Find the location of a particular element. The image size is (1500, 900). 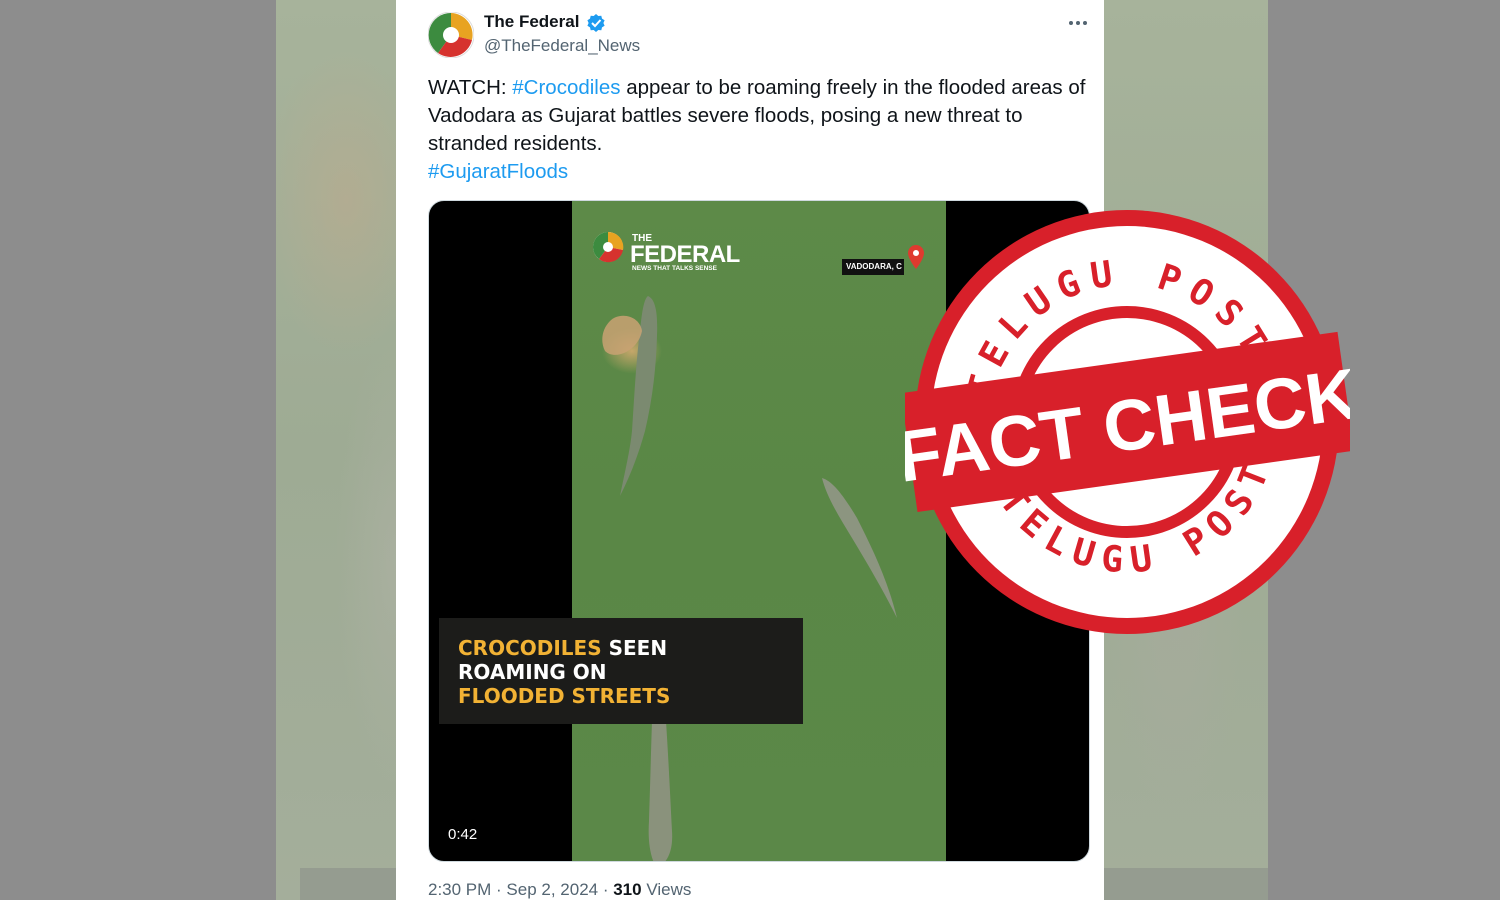

tweet-meta: 2:30 PM · Sep 2, 2024 · 310 Views is located at coordinates (559, 890).